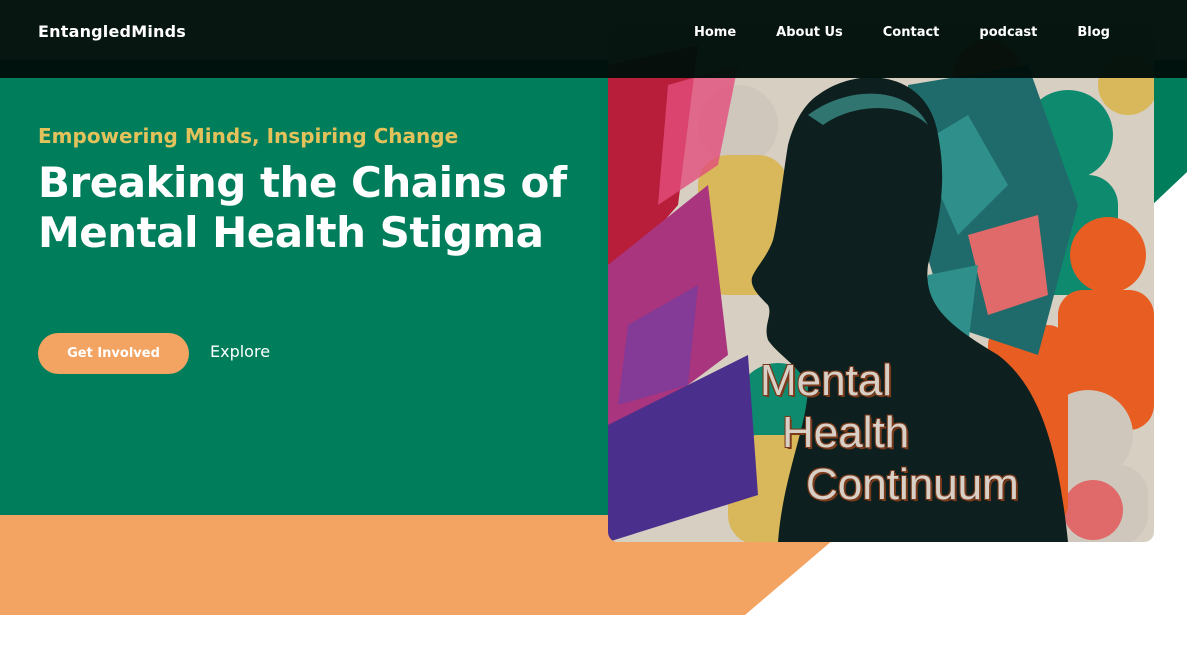 This screenshot has width=1187, height=669. Describe the element at coordinates (112, 31) in the screenshot. I see `brand-logo: EntangledMinds` at that location.